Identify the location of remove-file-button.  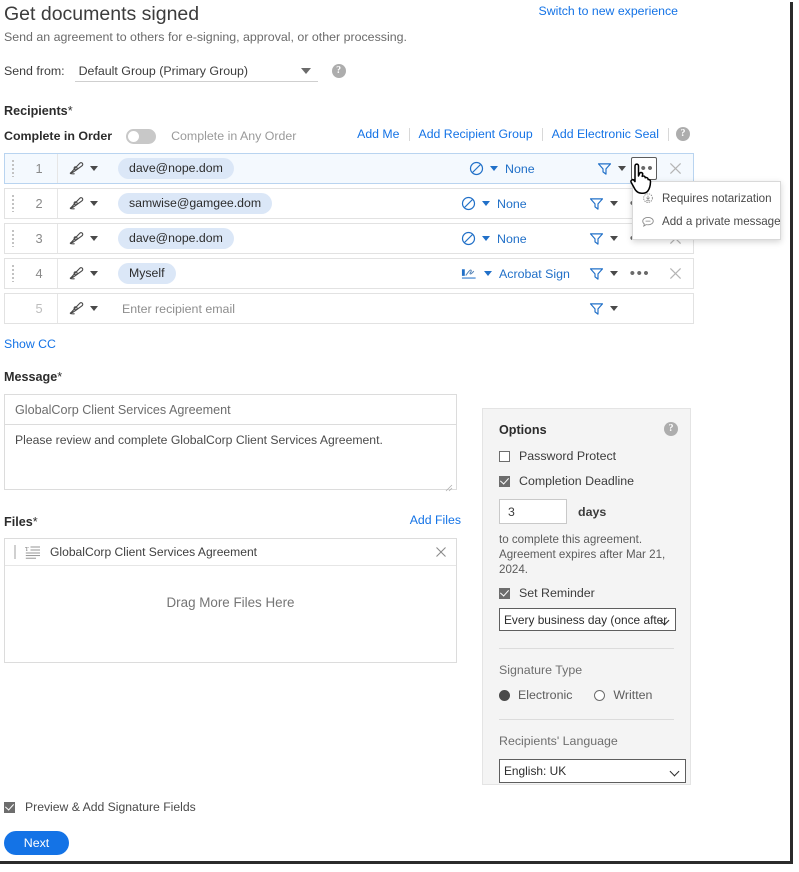
(441, 552).